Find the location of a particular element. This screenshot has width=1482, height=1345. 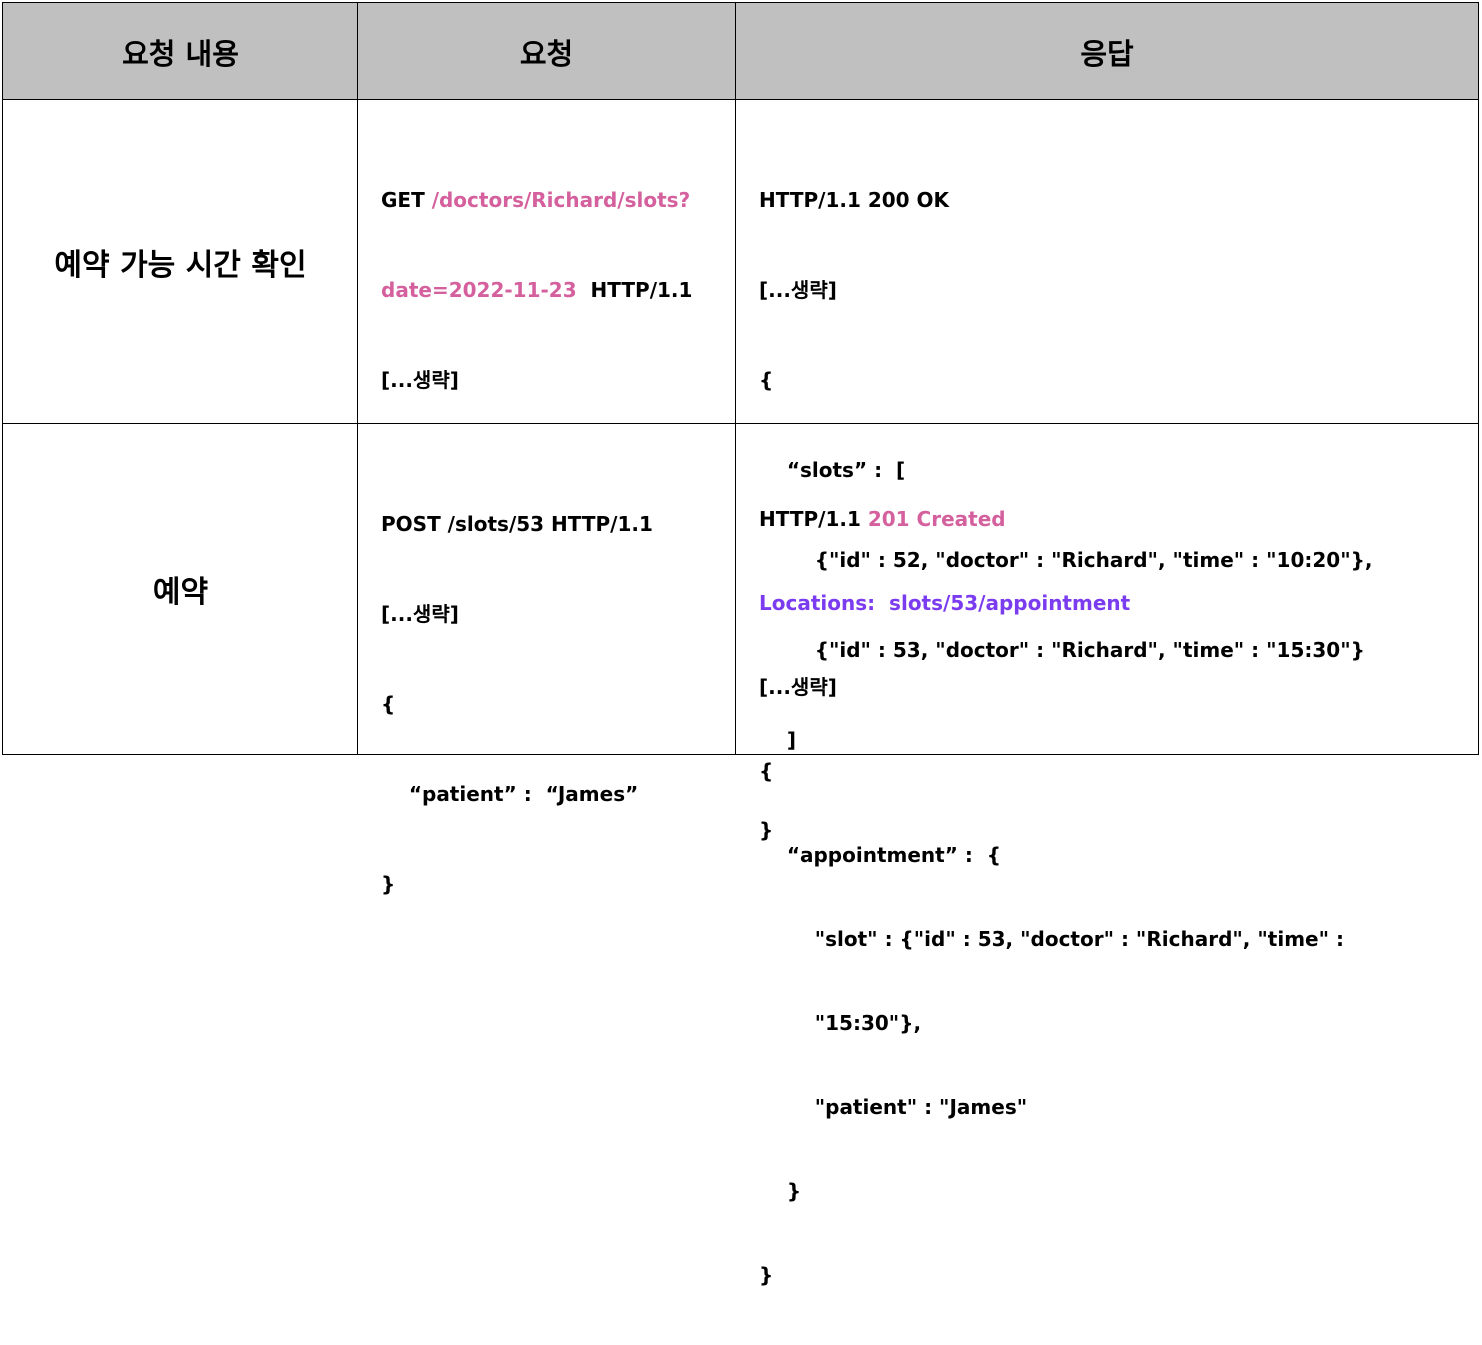

header-request: 요청 is located at coordinates (546, 53).